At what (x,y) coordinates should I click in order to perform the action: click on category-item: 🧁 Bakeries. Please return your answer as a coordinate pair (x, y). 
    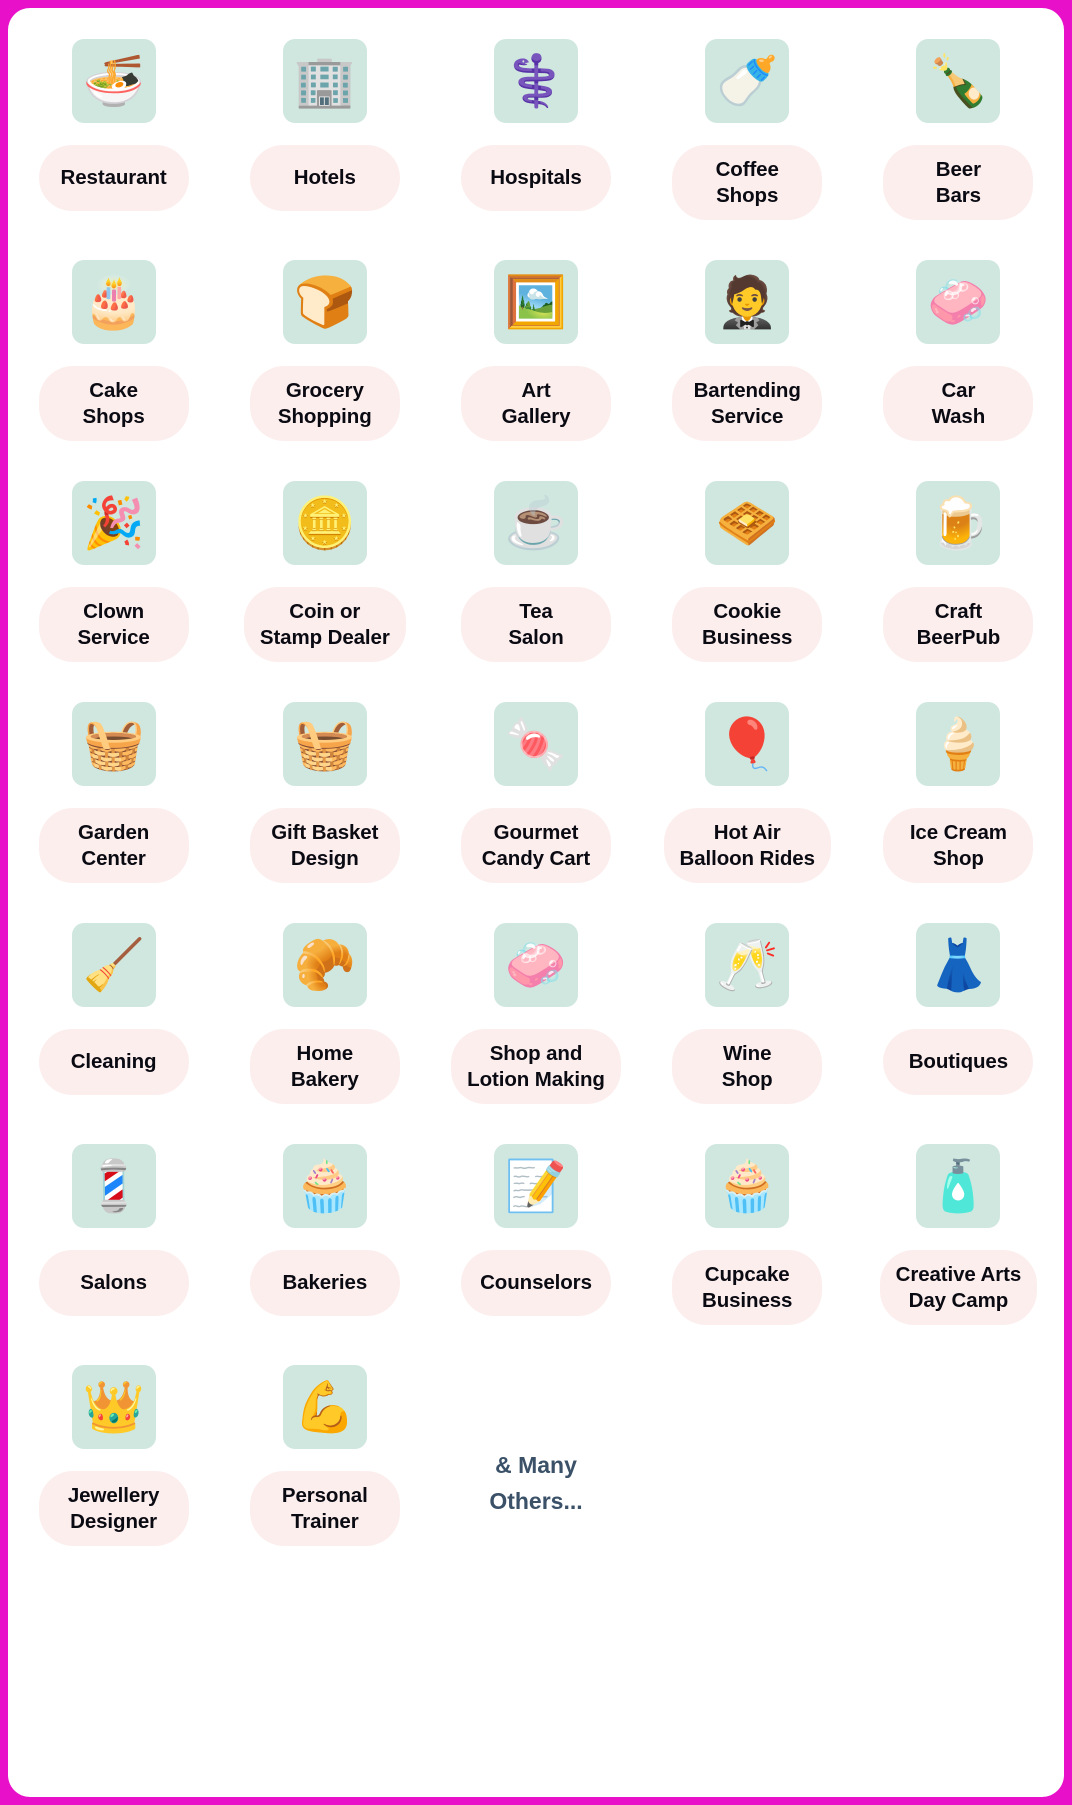
    Looking at the image, I should click on (324, 1237).